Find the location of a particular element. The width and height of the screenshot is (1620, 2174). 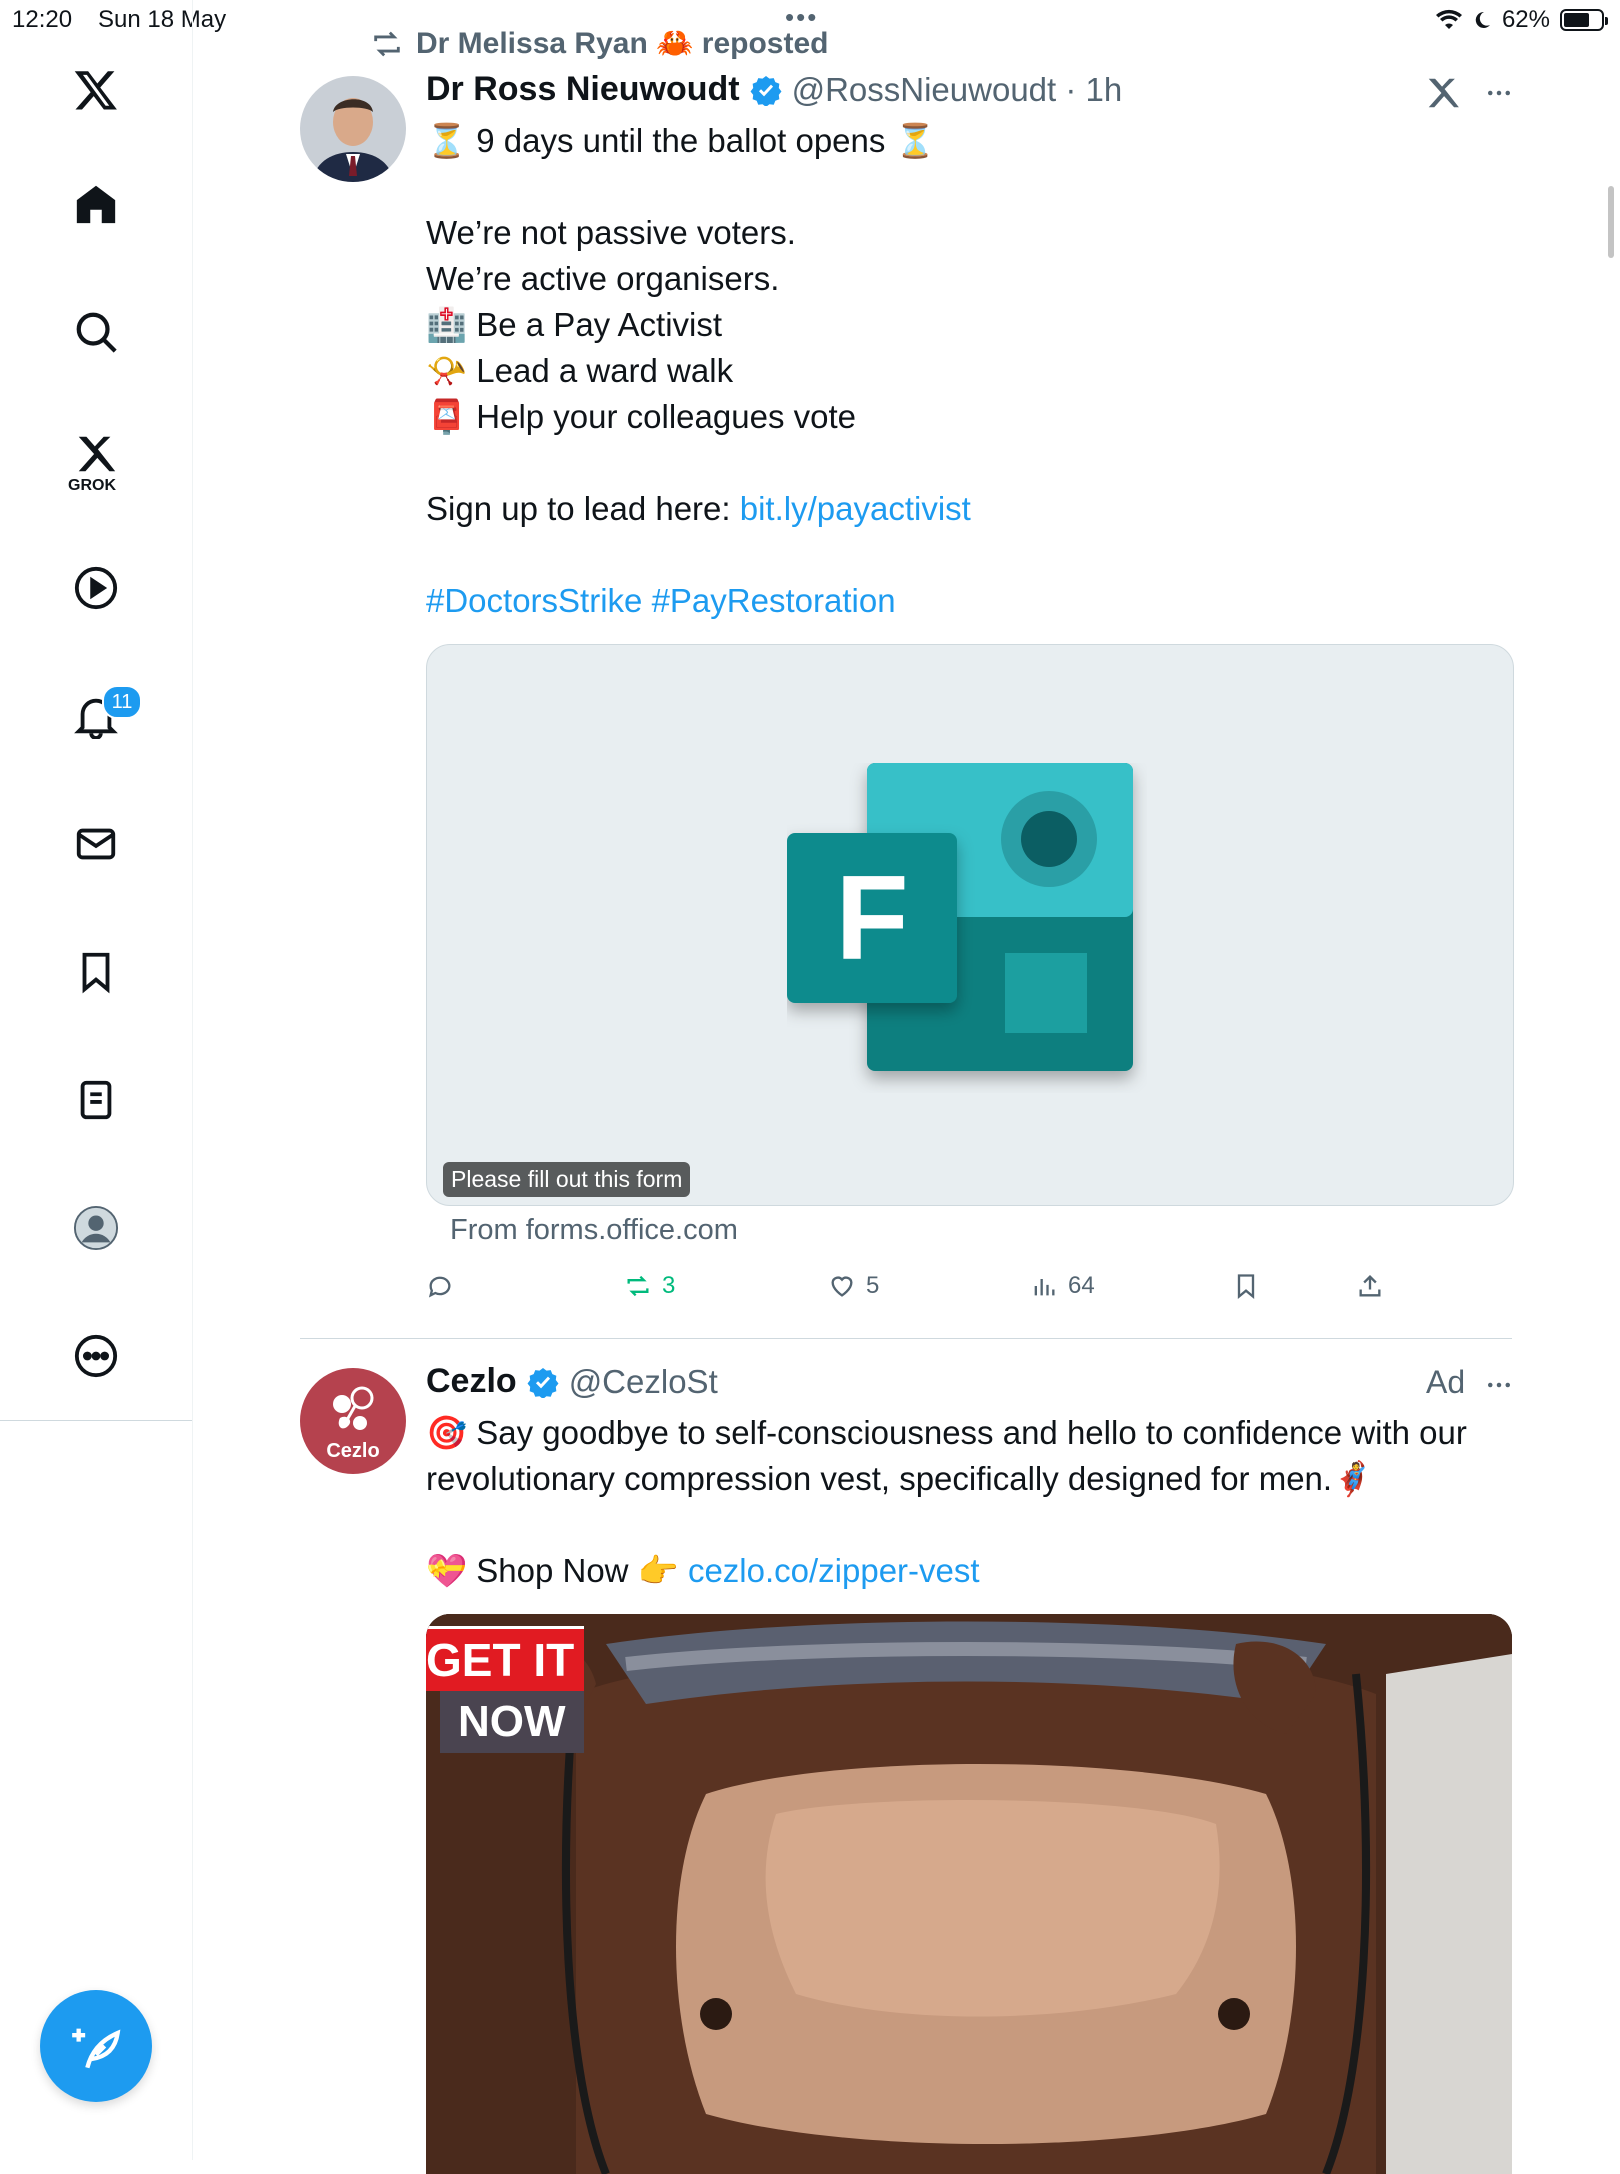

retweet-button: 3 is located at coordinates (649, 1286).